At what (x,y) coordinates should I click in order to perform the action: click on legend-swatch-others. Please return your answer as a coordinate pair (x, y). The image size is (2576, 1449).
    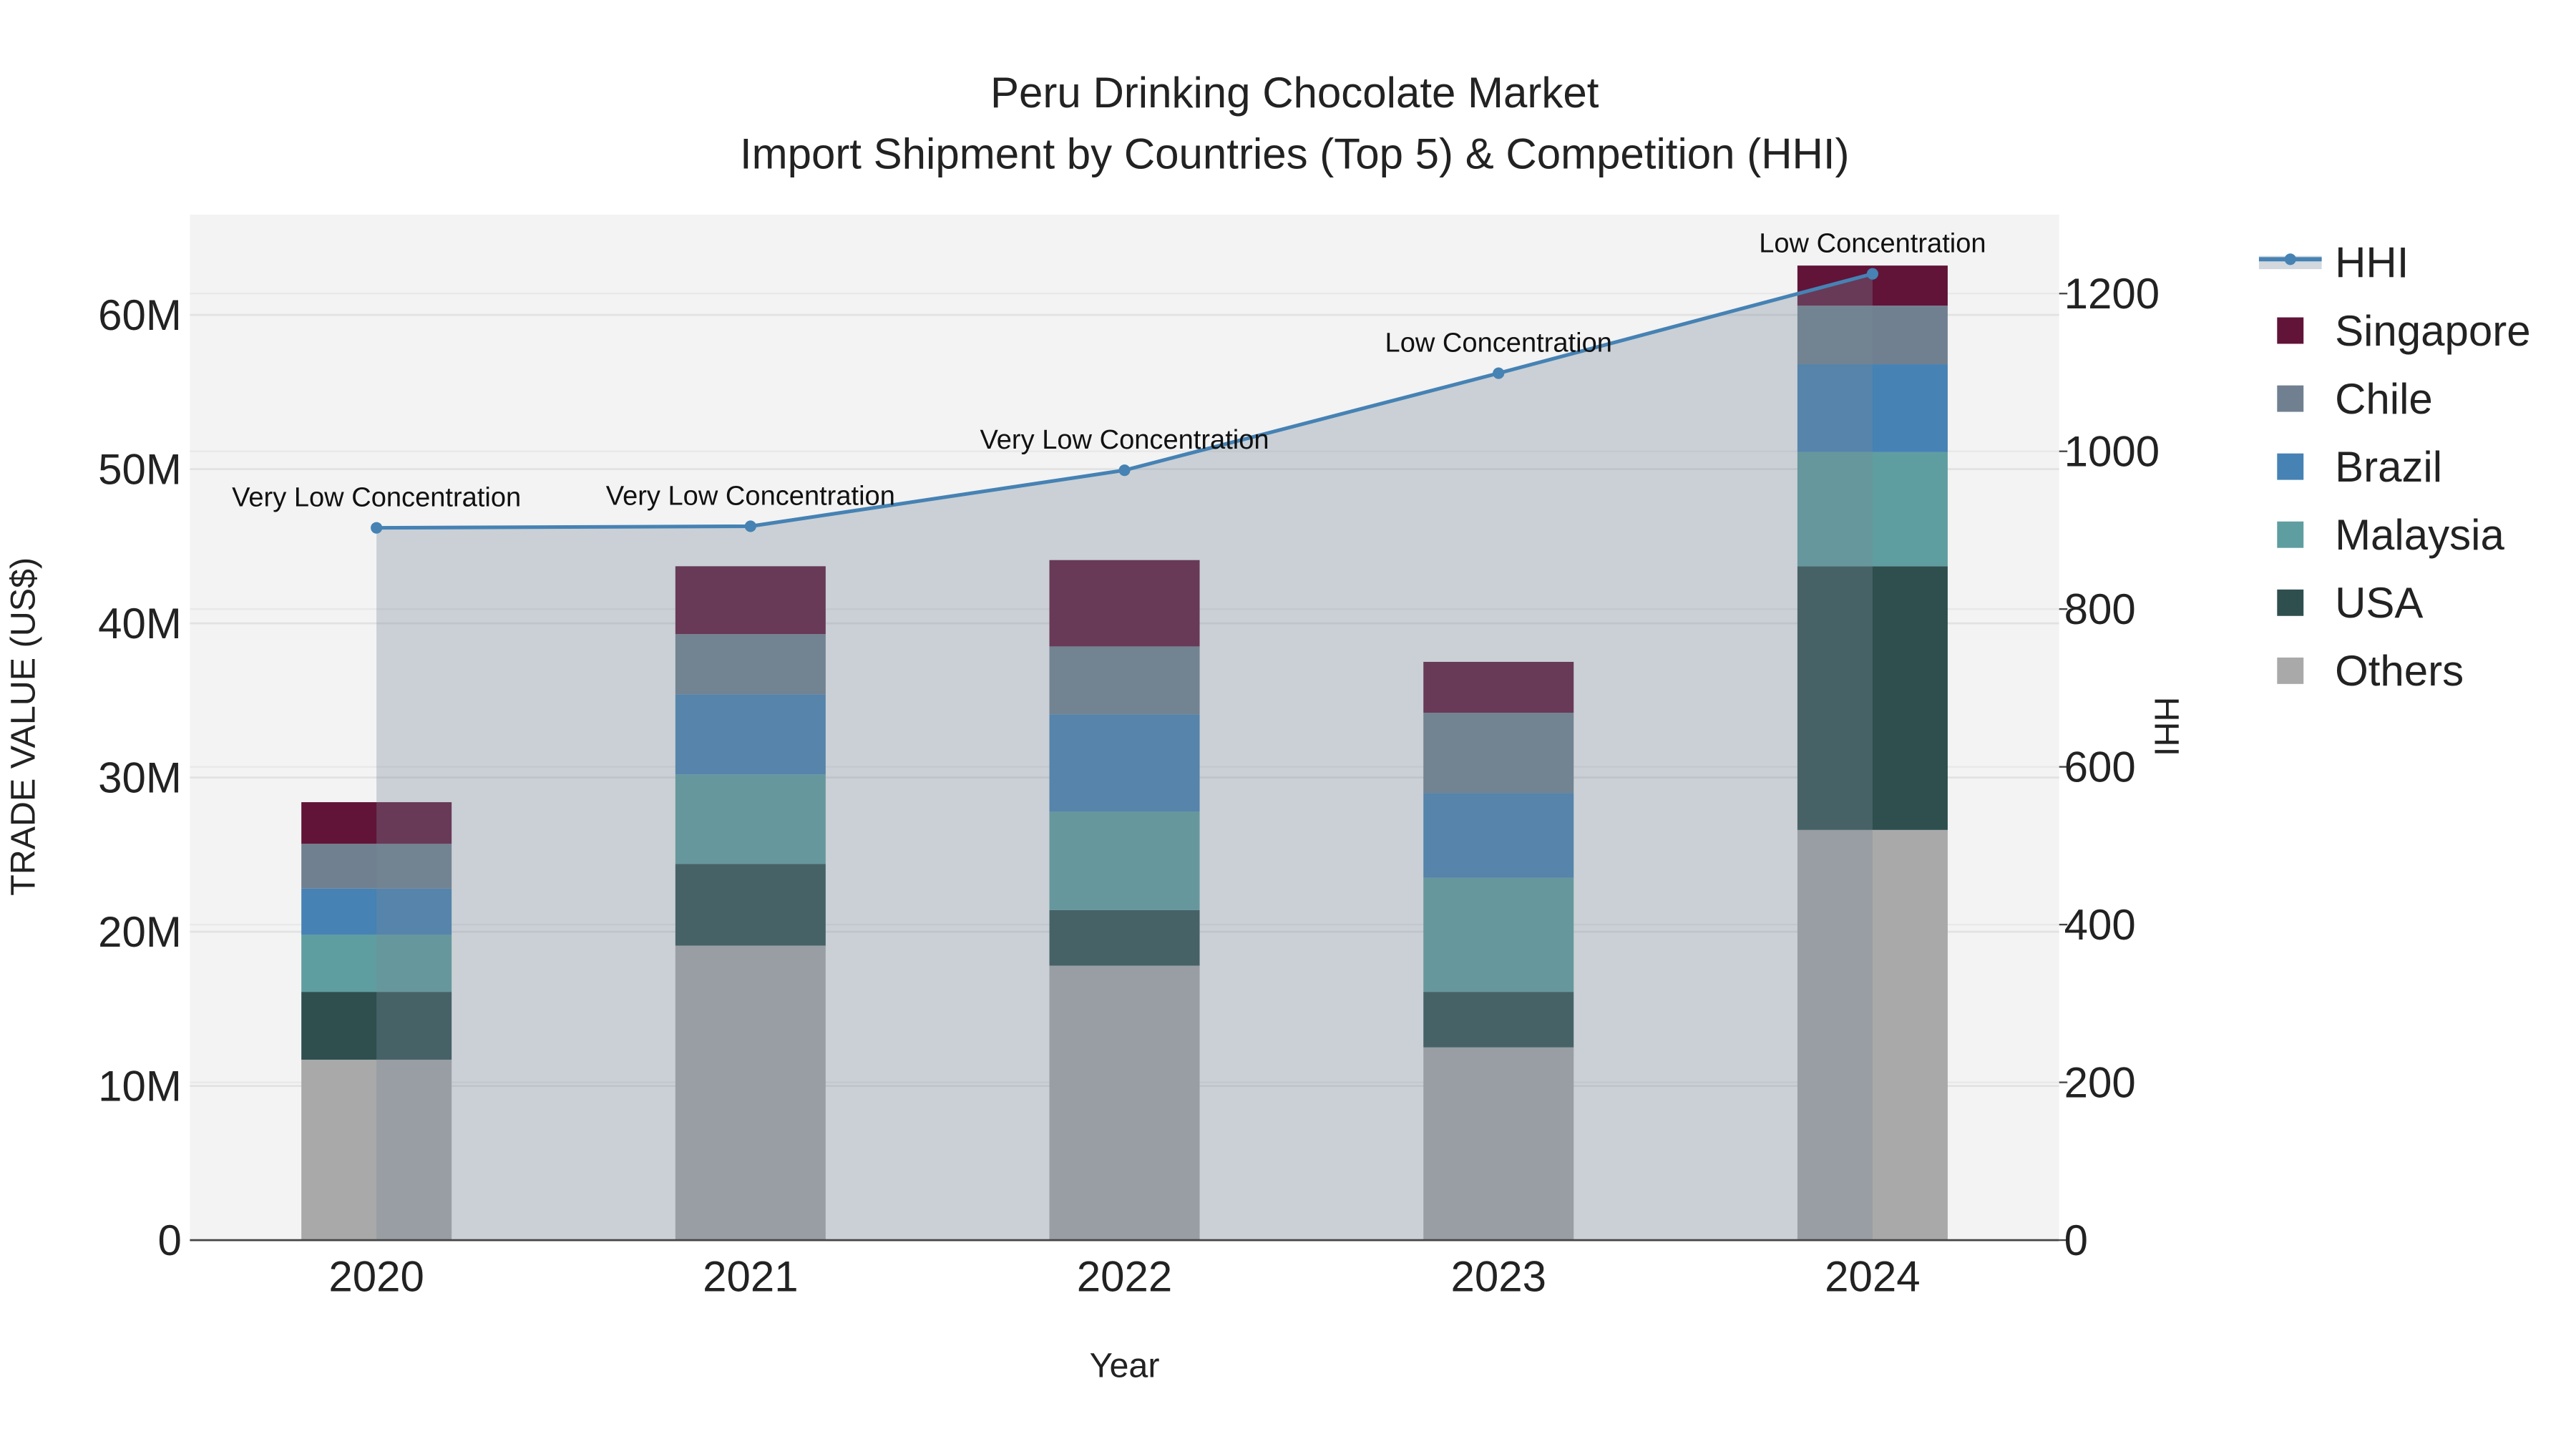
    Looking at the image, I should click on (2290, 670).